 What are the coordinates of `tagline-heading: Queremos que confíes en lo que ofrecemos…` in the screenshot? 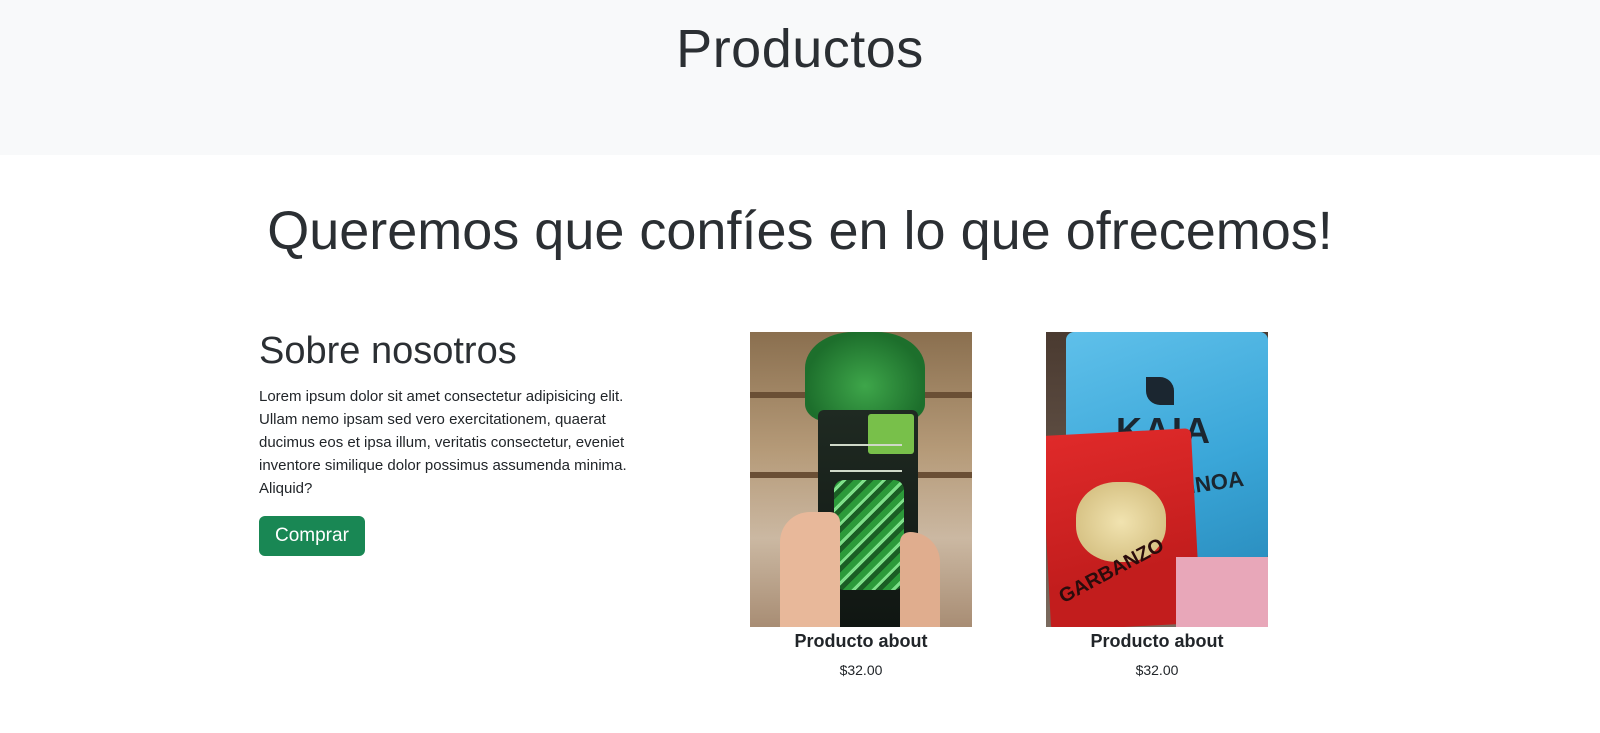 It's located at (800, 231).